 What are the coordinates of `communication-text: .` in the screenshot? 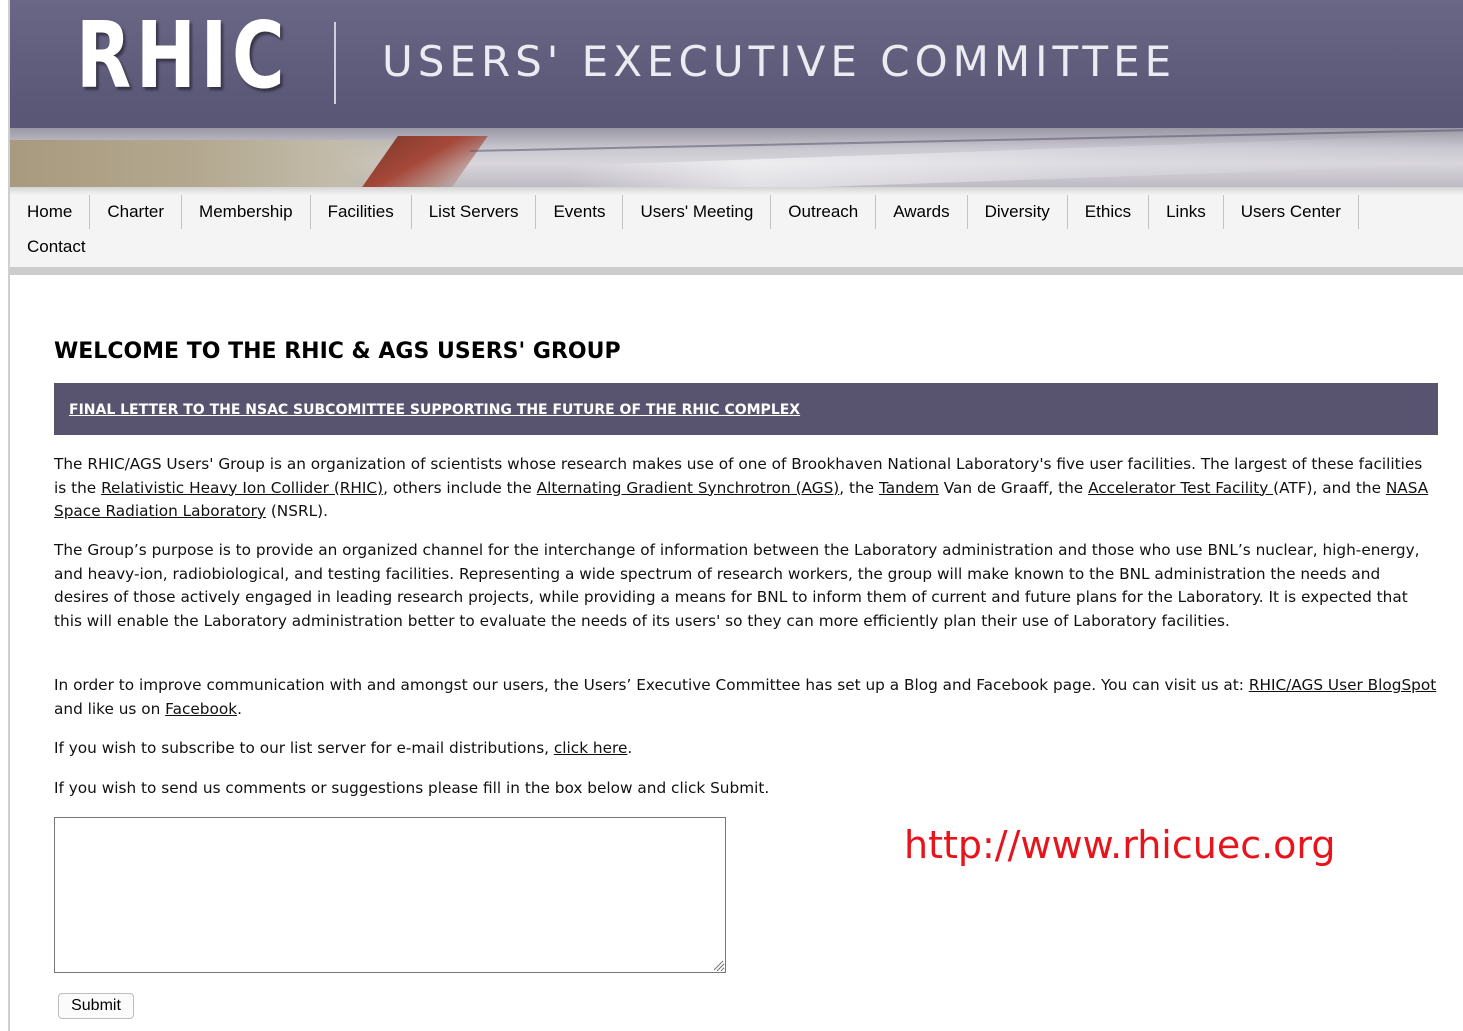 It's located at (239, 708).